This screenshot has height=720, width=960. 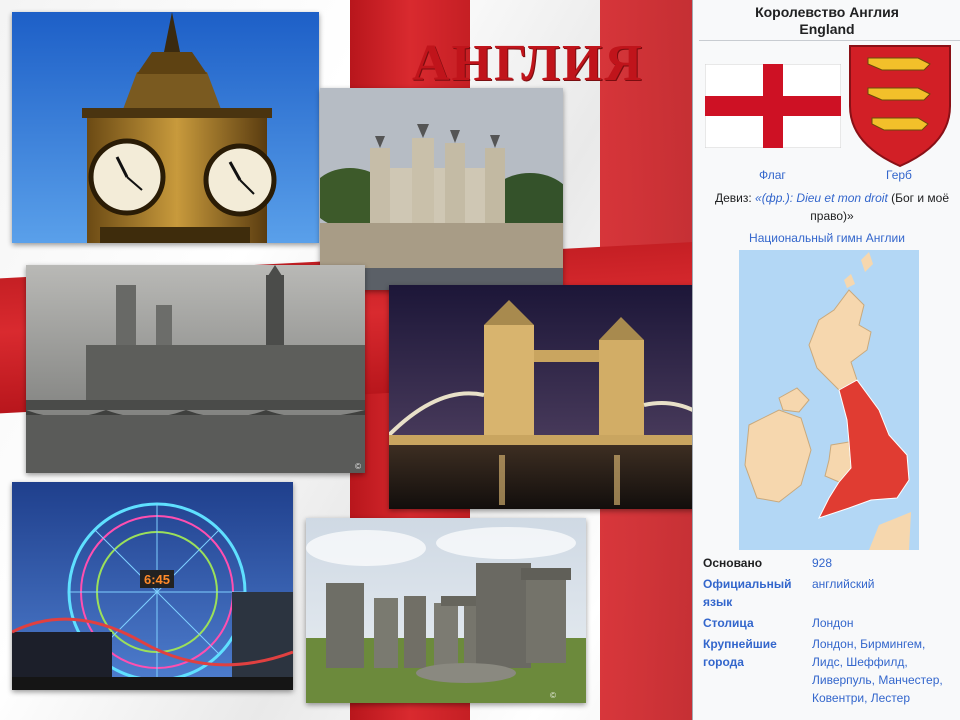 I want to click on infobox-title-en: England, so click(x=827, y=29).